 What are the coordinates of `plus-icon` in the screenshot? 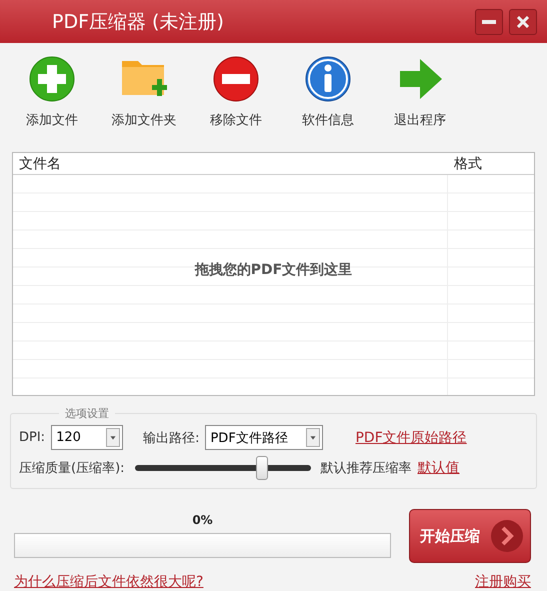 It's located at (52, 79).